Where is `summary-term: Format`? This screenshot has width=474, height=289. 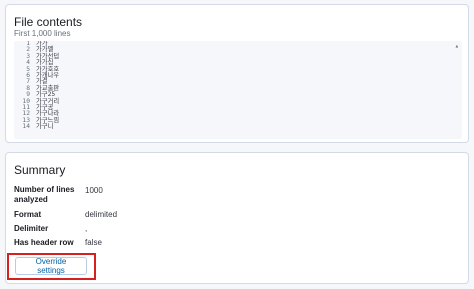
summary-term: Format is located at coordinates (28, 214).